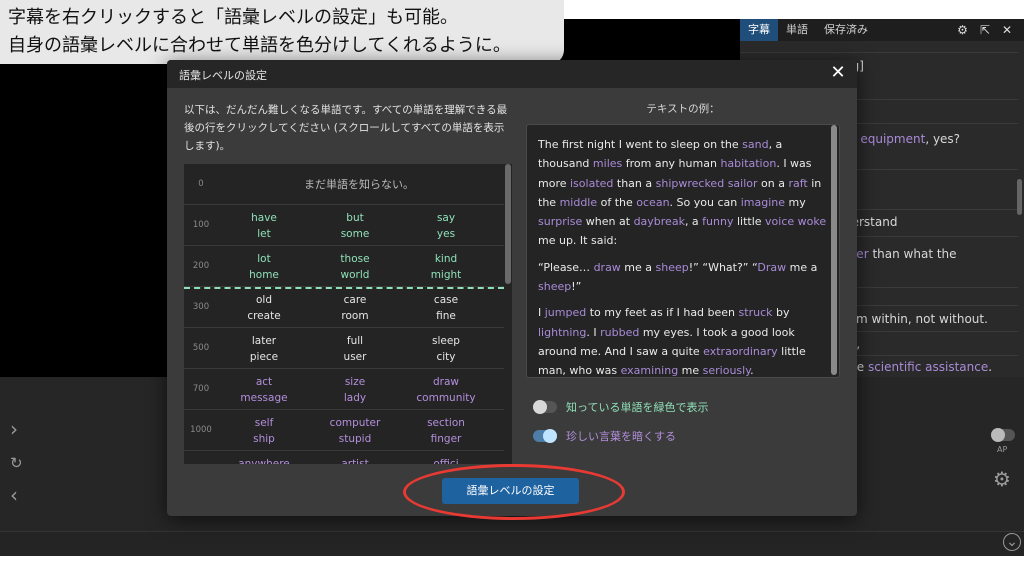  What do you see at coordinates (1007, 30) in the screenshot?
I see `close-icon: ✕` at bounding box center [1007, 30].